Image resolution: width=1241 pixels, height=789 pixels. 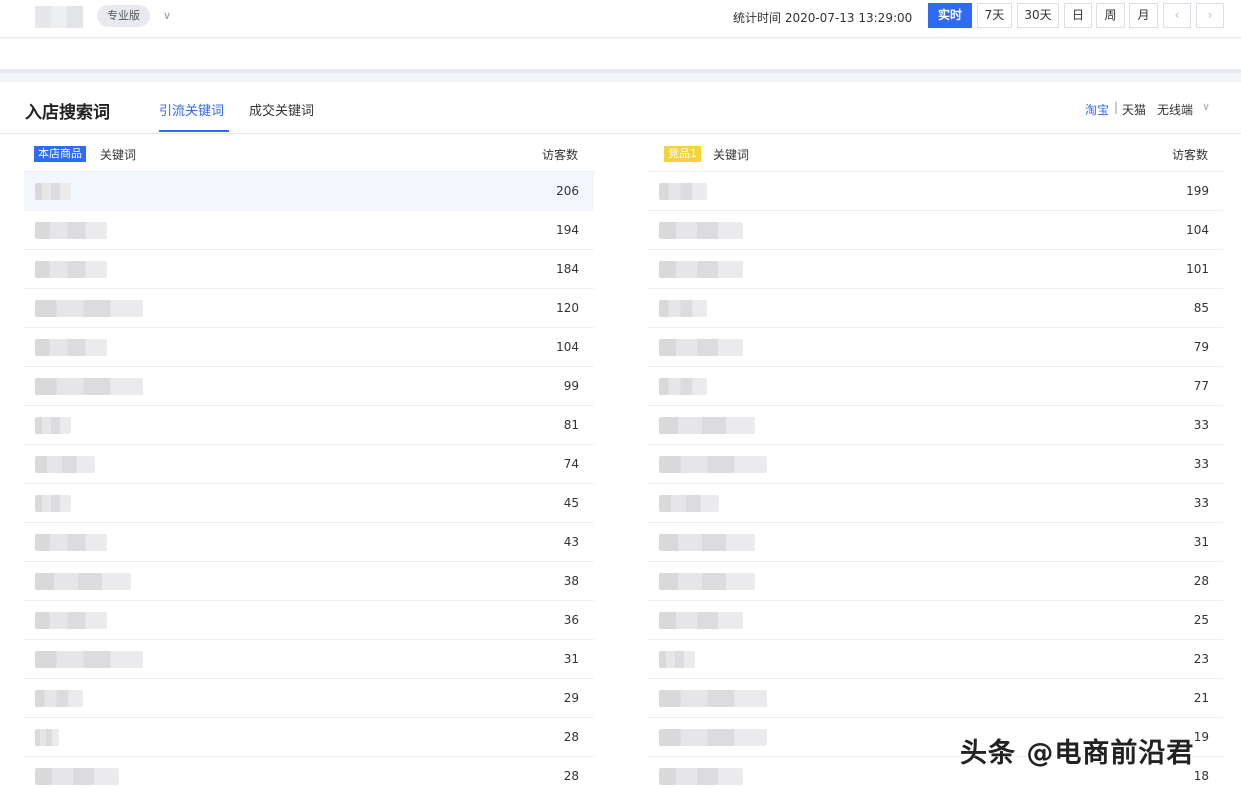 What do you see at coordinates (994, 15) in the screenshot?
I see `range-7d-button: 7天` at bounding box center [994, 15].